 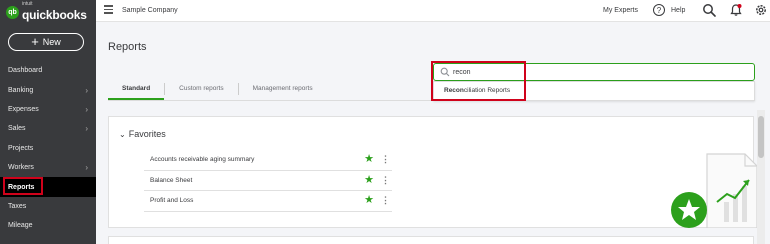 I want to click on logo-text: intuit quickbooks, so click(x=54, y=11).